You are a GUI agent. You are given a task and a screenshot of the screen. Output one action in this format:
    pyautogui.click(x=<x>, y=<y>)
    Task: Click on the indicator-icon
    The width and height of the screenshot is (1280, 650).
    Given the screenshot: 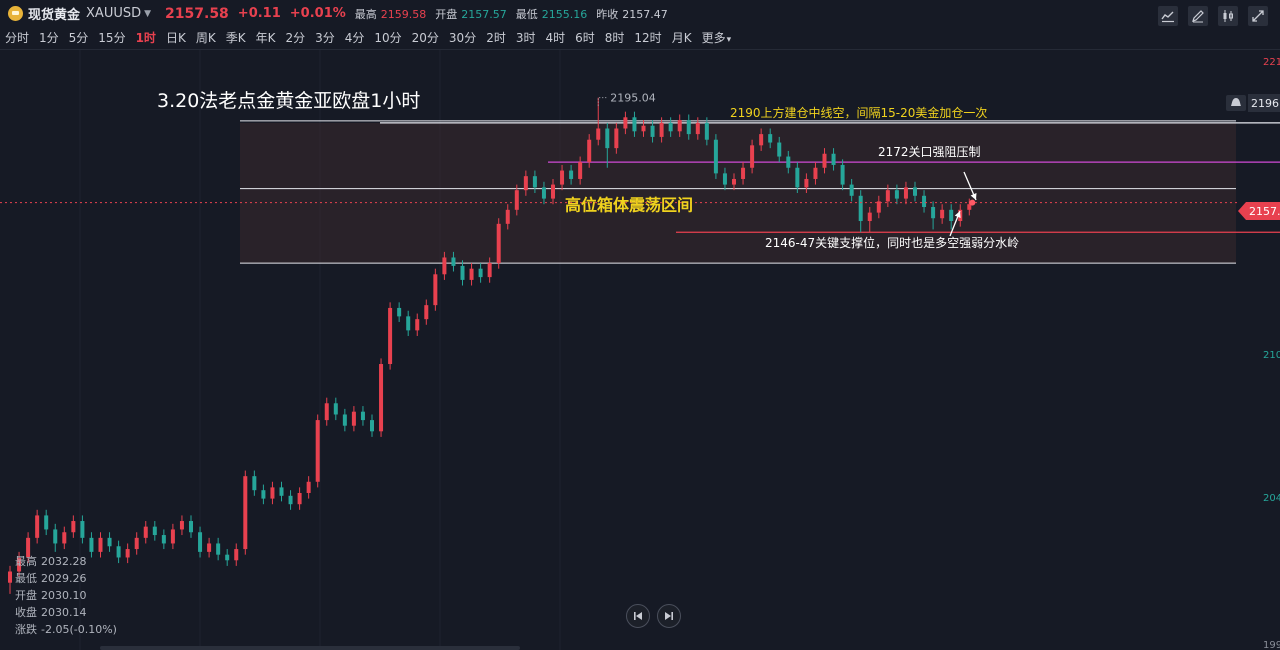 What is the action you would take?
    pyautogui.click(x=1168, y=16)
    